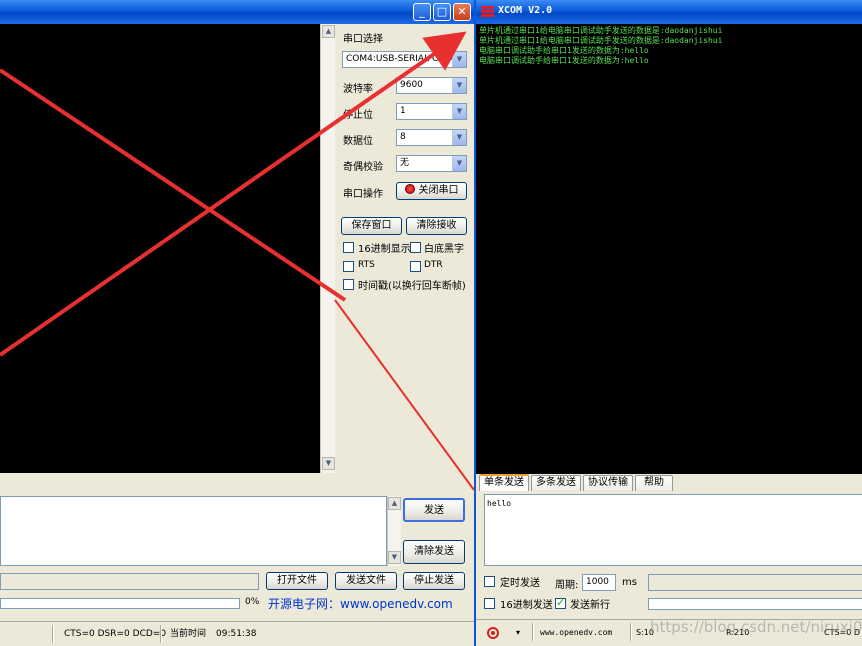  I want to click on send-scrollbar: ▲ ▼, so click(394, 531).